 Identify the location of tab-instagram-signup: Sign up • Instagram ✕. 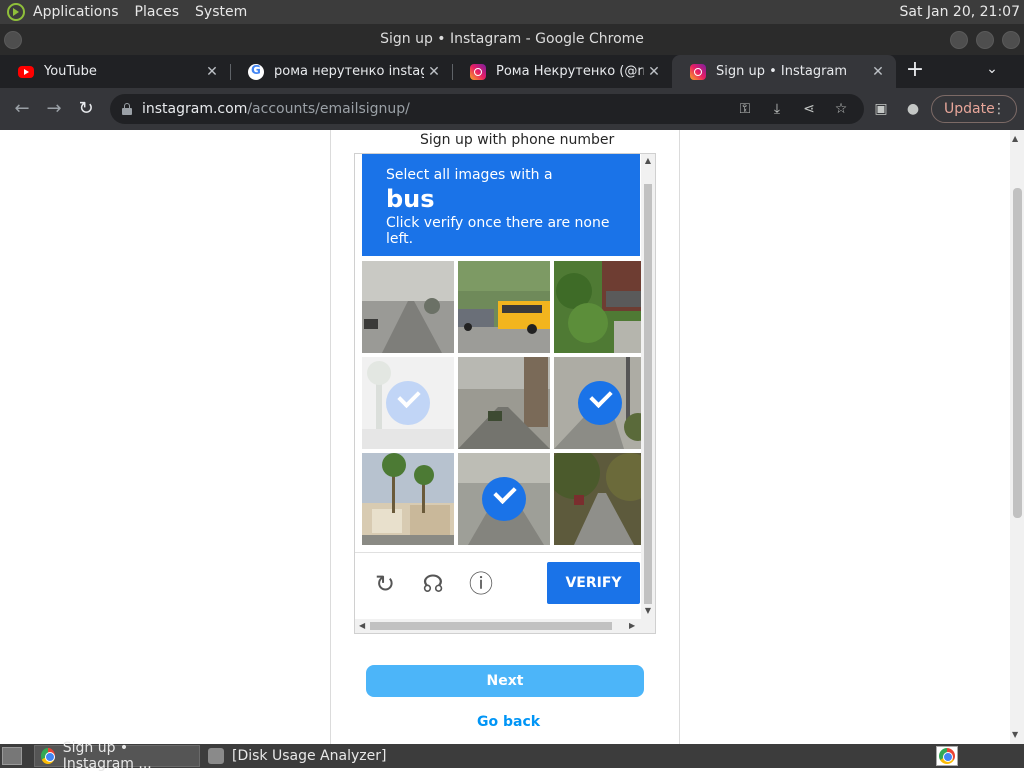
(784, 71).